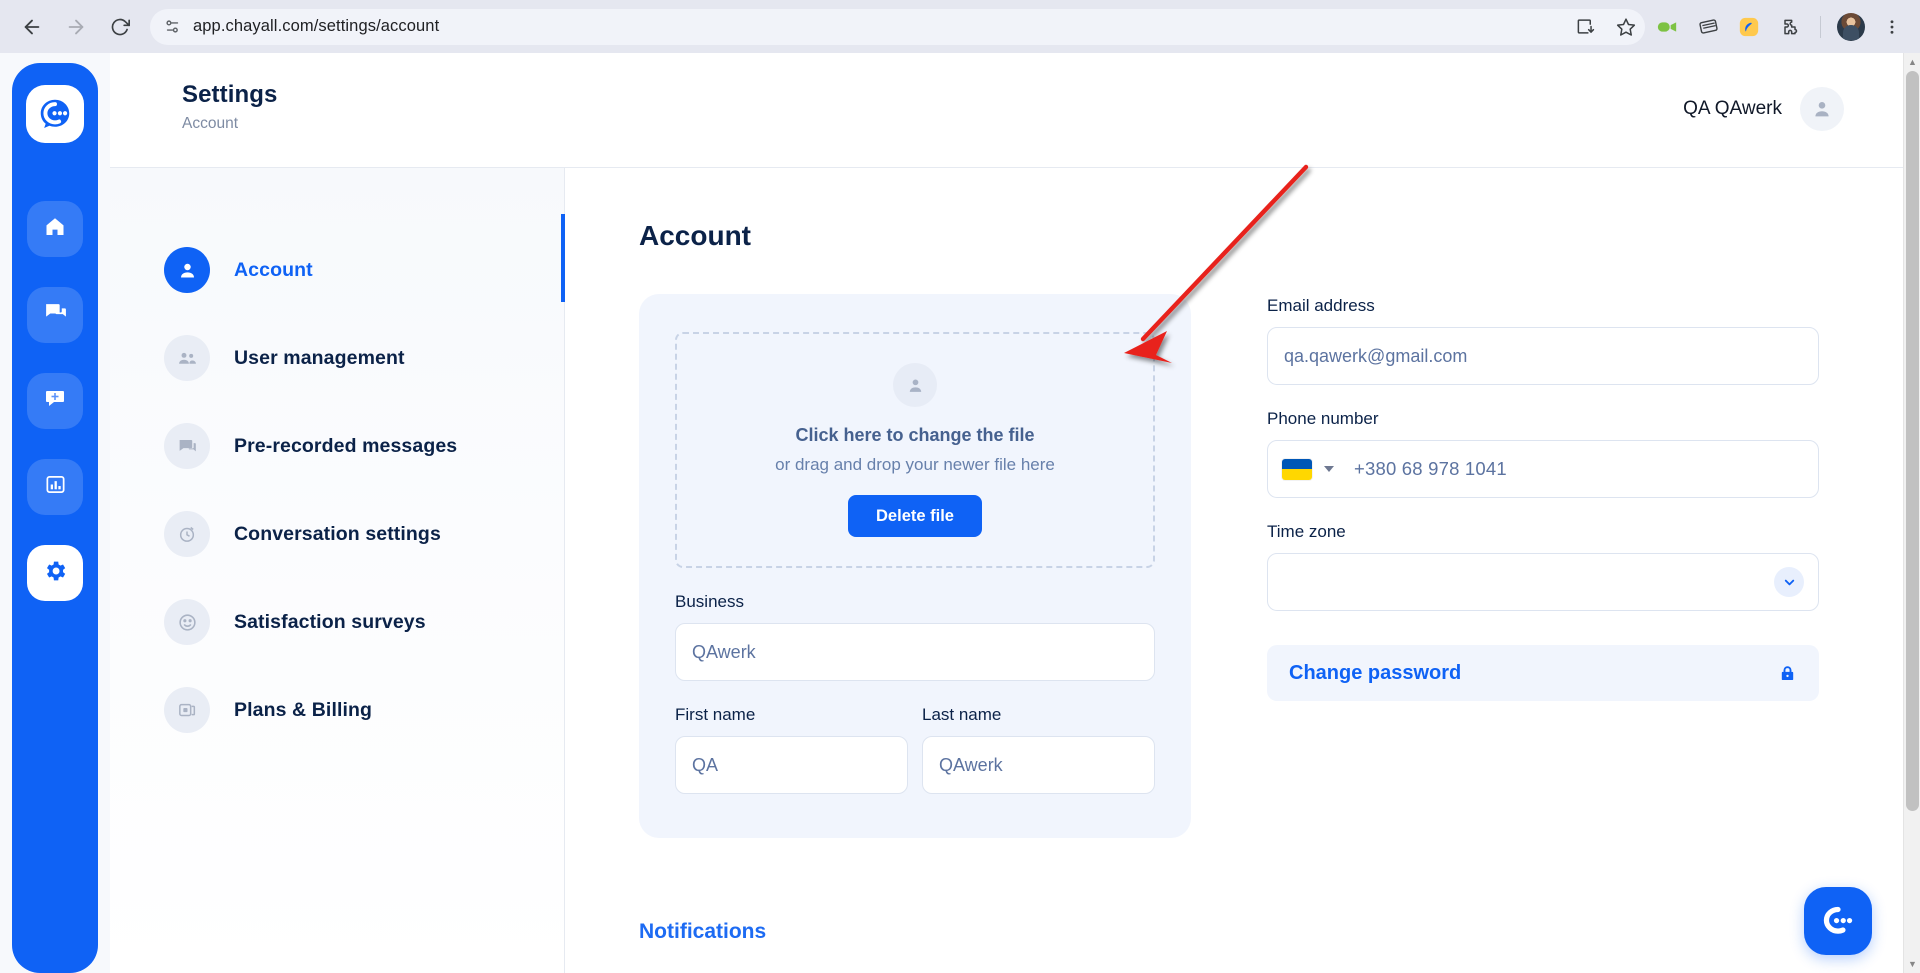 This screenshot has height=973, width=1920. What do you see at coordinates (915, 435) in the screenshot?
I see `dropzone-click-text: Click here to change the file` at bounding box center [915, 435].